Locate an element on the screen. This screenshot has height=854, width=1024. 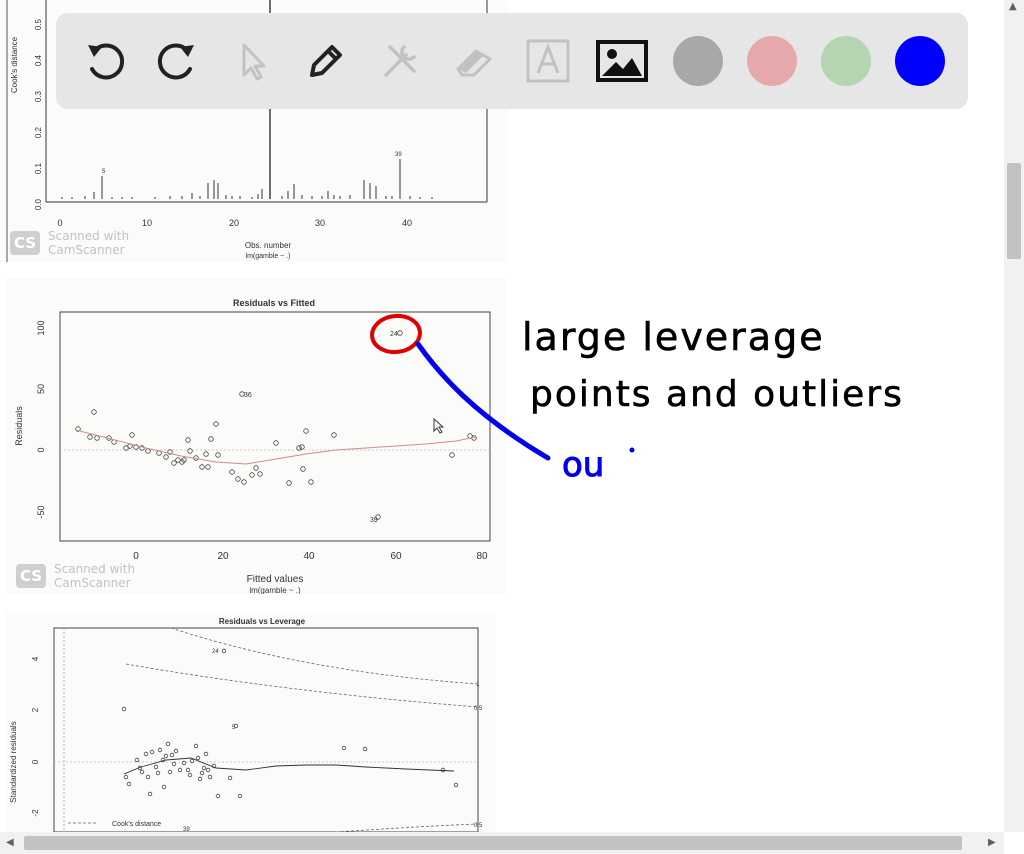
cook-xtick: 20 is located at coordinates (234, 223).